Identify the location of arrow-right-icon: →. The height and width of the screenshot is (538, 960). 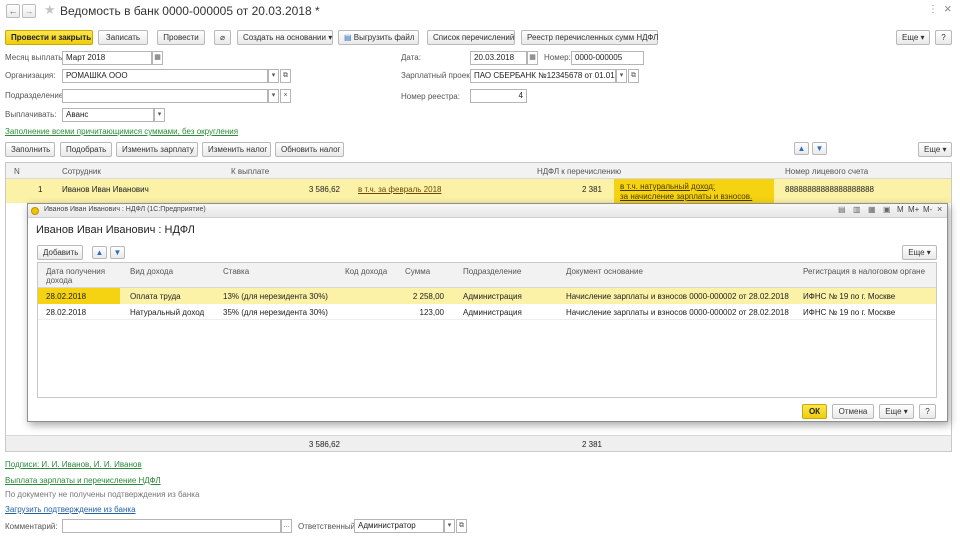
(29, 11).